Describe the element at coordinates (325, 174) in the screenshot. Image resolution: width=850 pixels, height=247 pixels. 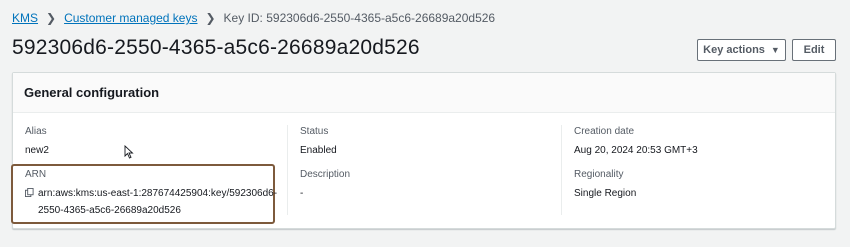
I see `description-label: Description` at that location.